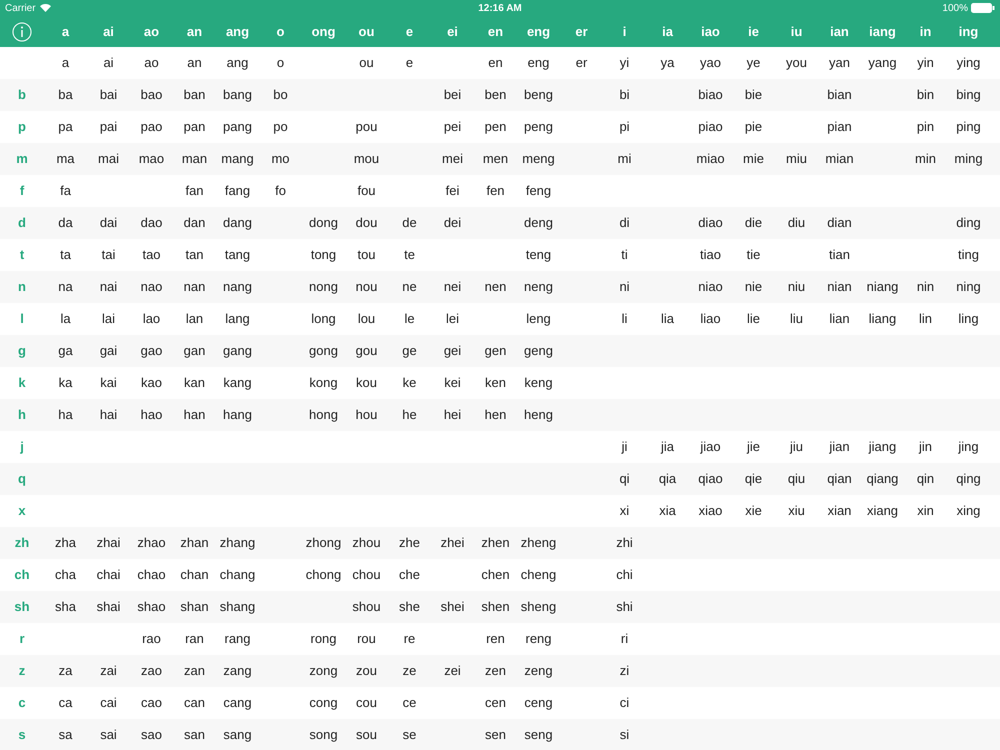 The width and height of the screenshot is (1000, 750). I want to click on syllable-cell: zhou, so click(366, 543).